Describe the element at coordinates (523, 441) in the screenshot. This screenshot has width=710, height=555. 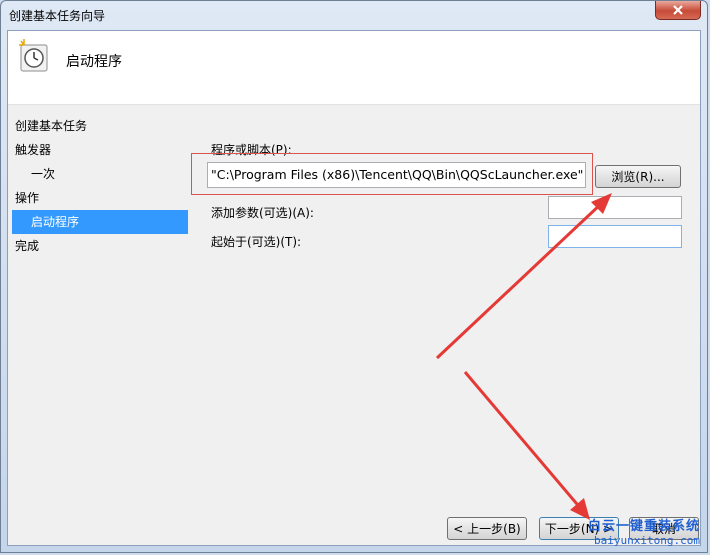
I see `arrow-to-next` at that location.